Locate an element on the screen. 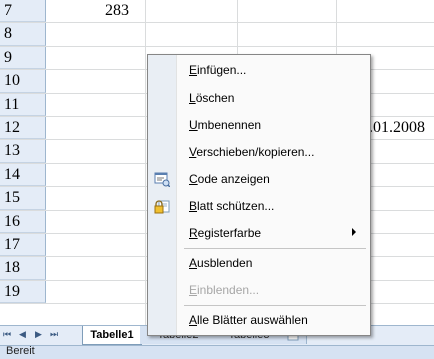  row-header: 11 is located at coordinates (23, 104).